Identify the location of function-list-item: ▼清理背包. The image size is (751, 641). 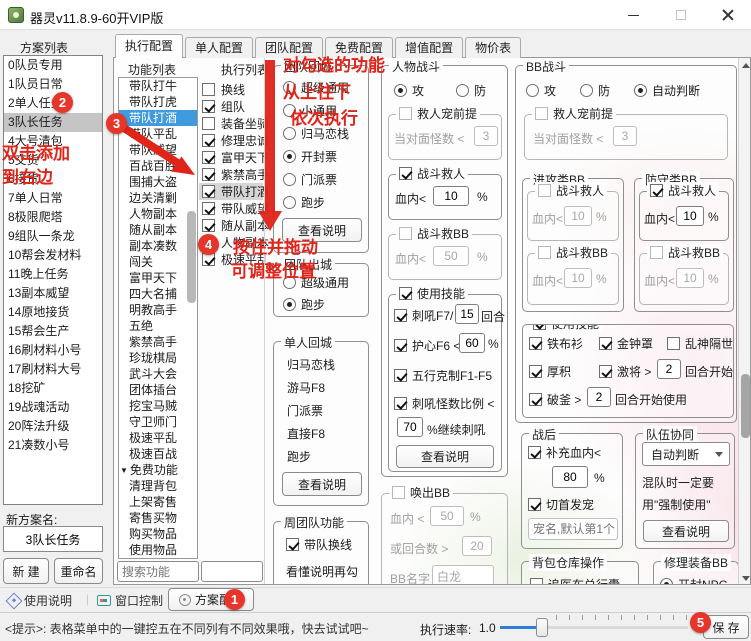
(158, 486).